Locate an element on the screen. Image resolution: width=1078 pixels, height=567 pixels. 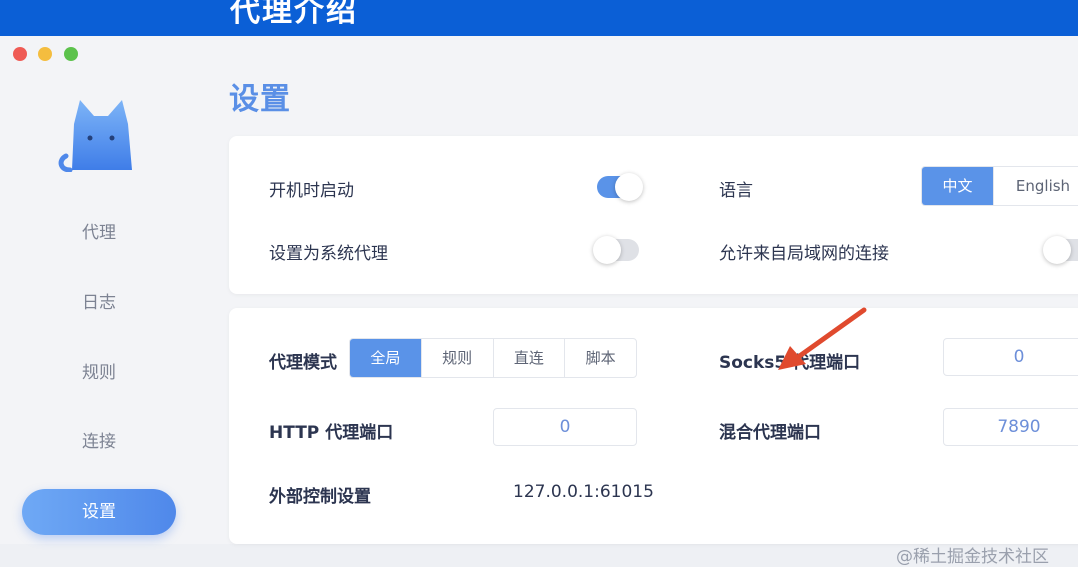
system-proxy-toggle is located at coordinates (616, 250).